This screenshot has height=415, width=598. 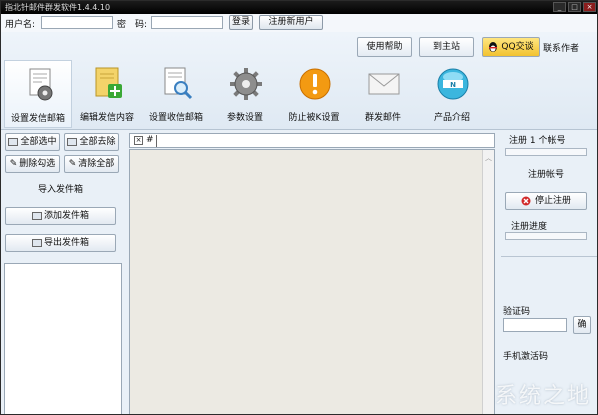 I want to click on product-intro-button: N 产品介绍, so click(x=452, y=94).